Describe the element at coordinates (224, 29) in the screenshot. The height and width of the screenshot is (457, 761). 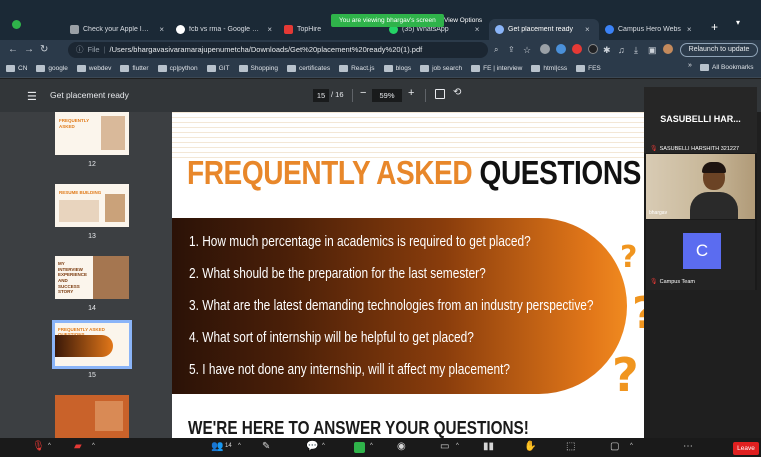
I see `browser-tab: fcb vs rma - Google Sea ×` at that location.